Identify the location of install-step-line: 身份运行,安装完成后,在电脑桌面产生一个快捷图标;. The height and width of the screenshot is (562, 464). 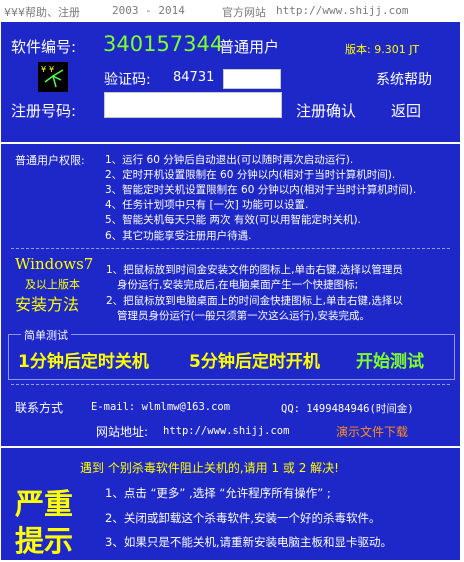
(238, 285).